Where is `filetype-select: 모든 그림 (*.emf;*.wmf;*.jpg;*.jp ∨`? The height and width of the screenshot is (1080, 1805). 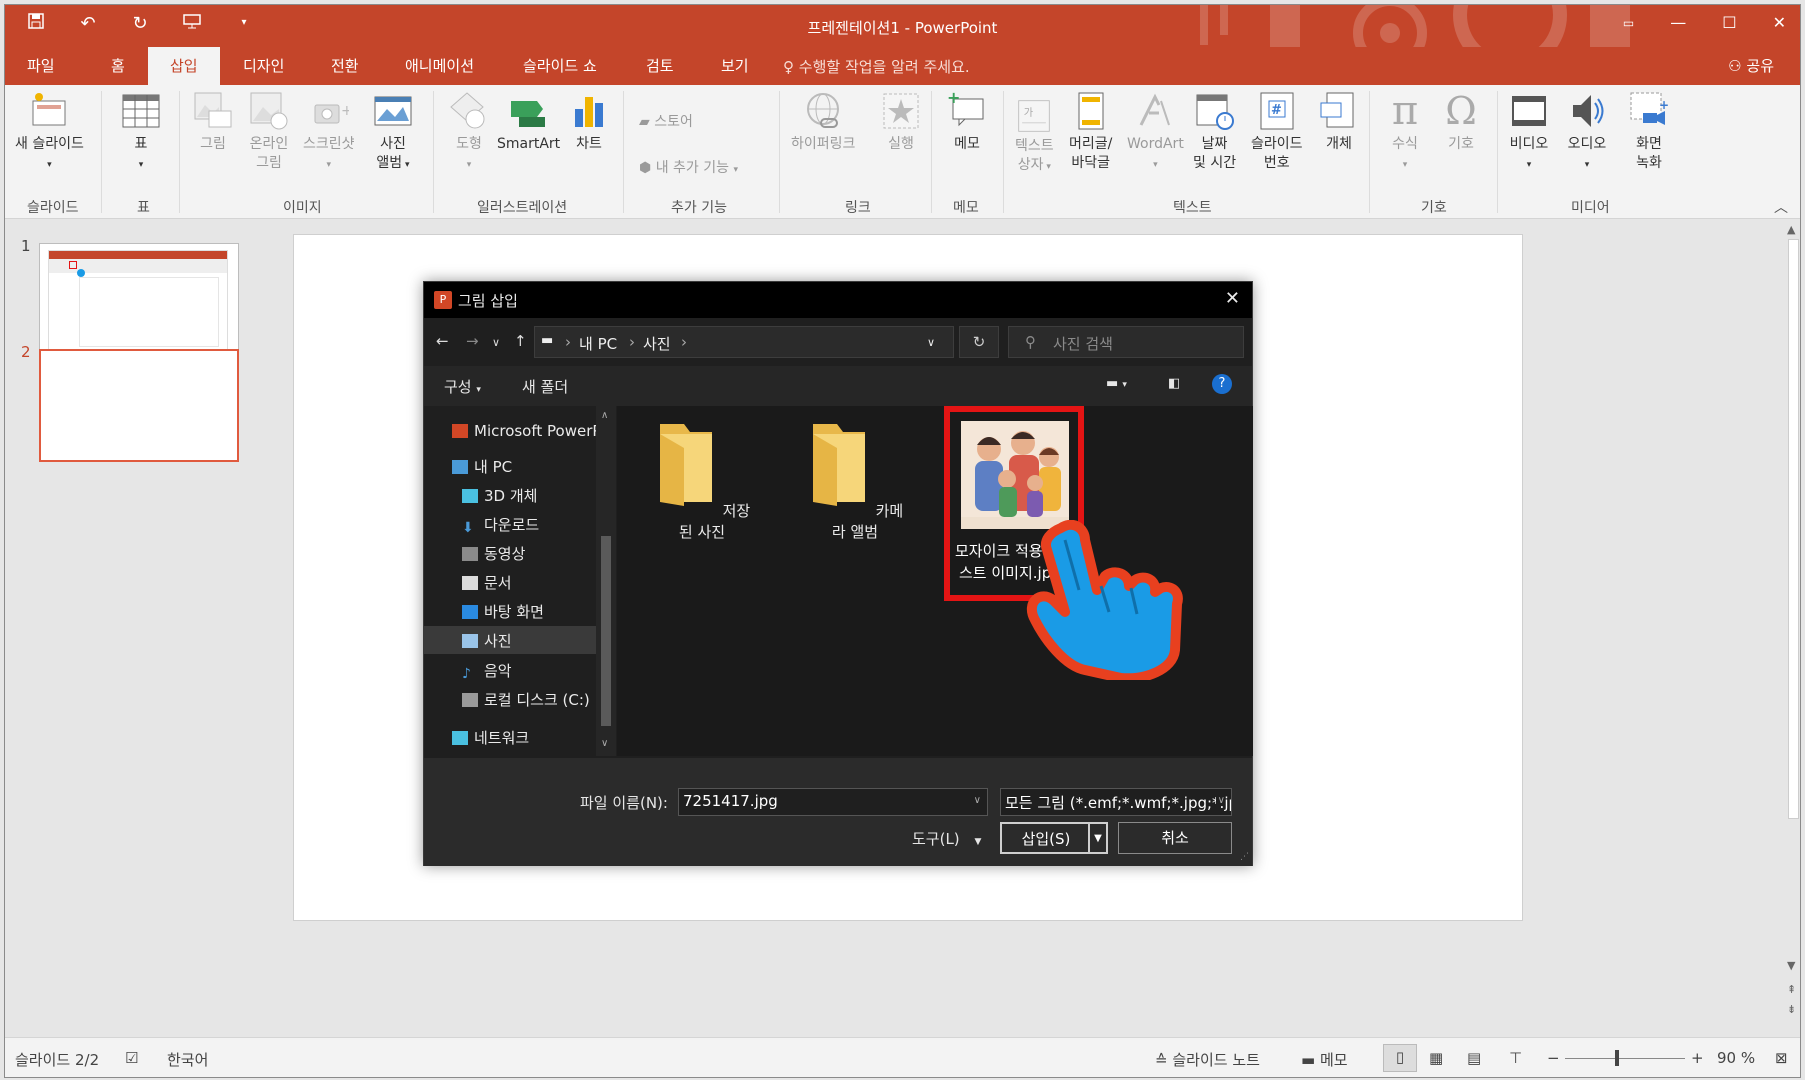 filetype-select: 모든 그림 (*.emf;*.wmf;*.jpg;*.jp ∨ is located at coordinates (1116, 802).